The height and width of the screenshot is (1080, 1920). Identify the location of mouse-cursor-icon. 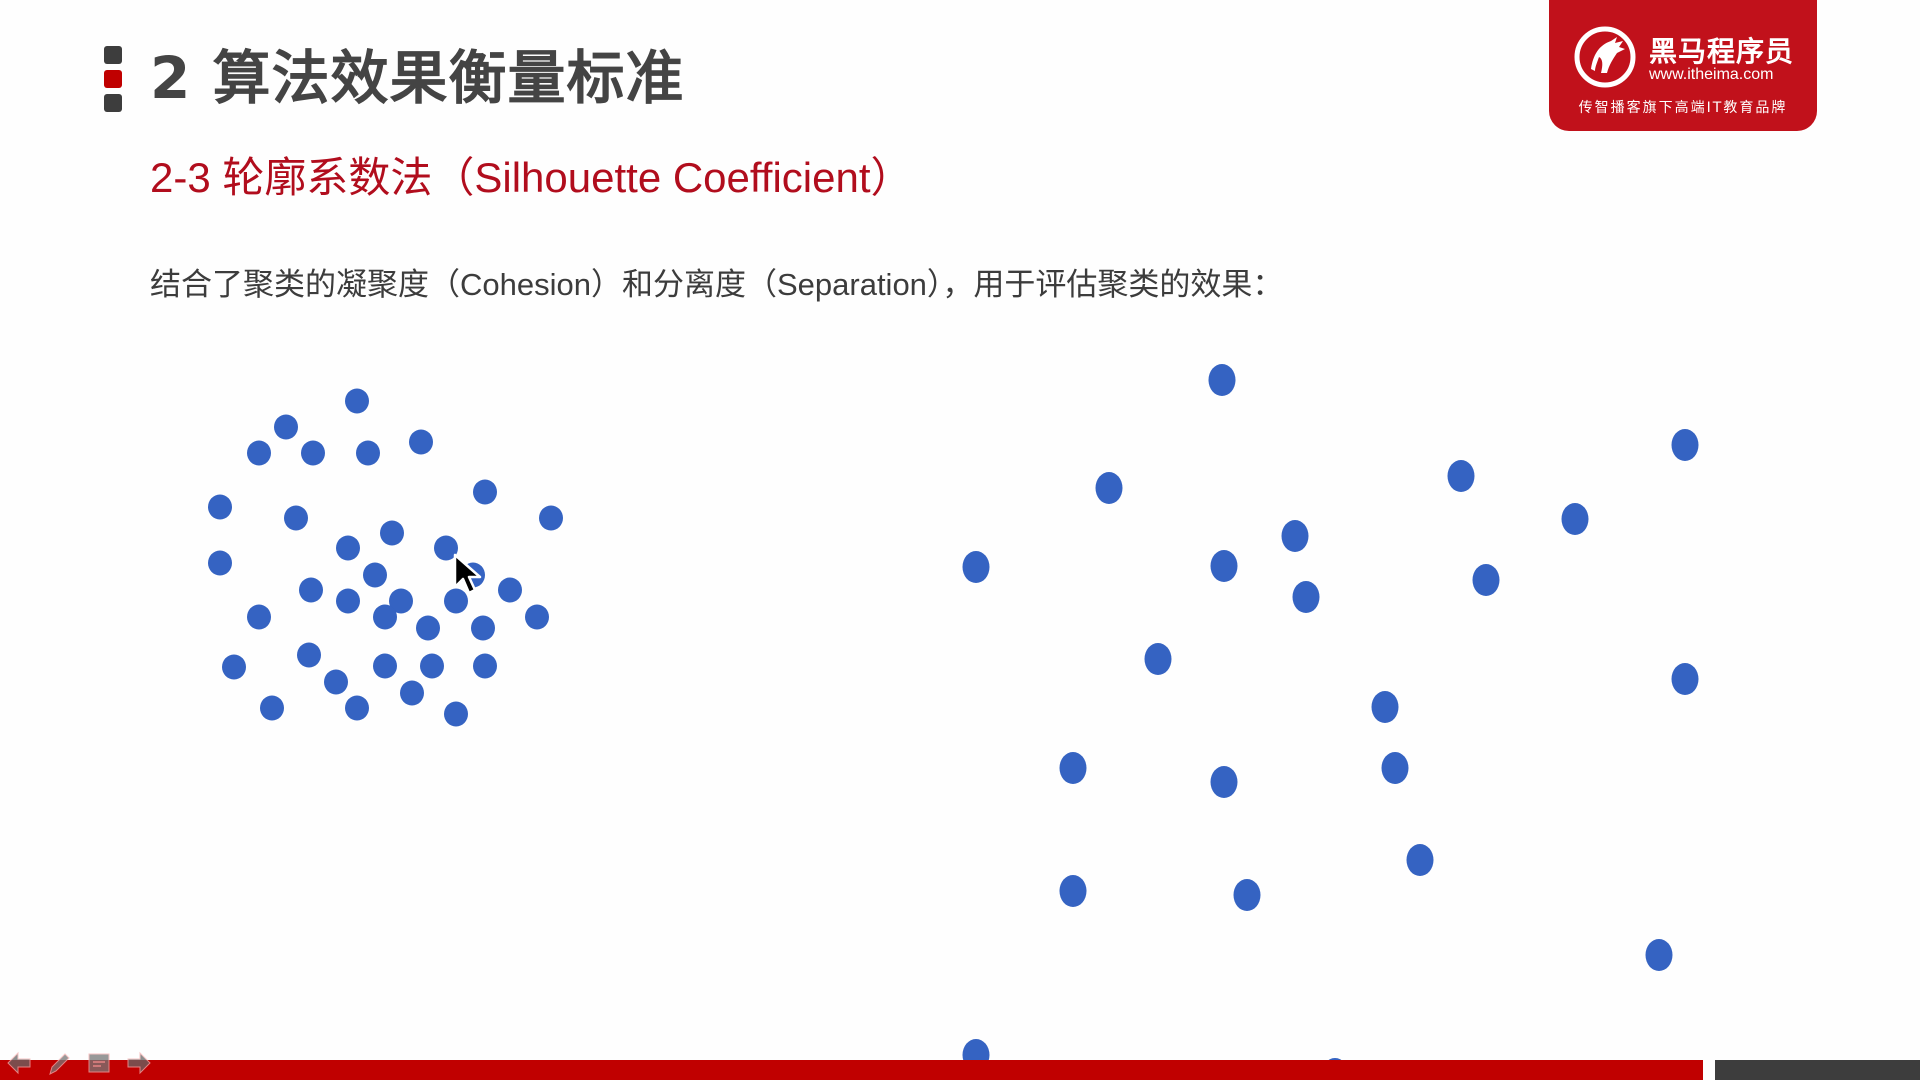
(467, 574).